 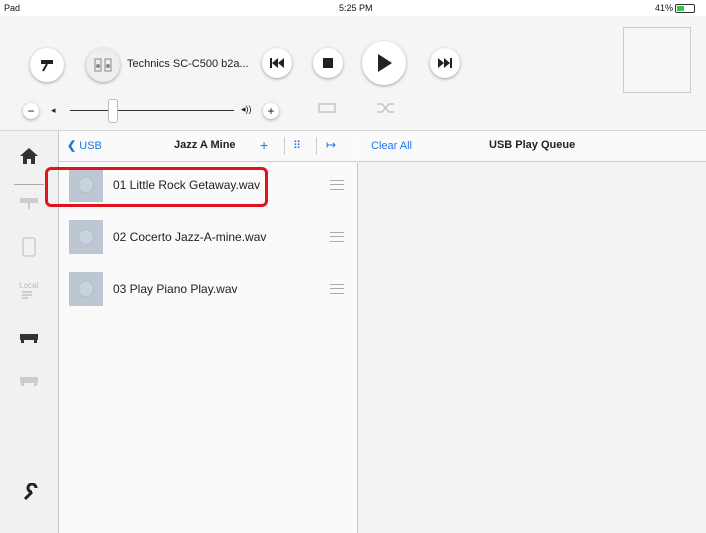 I want to click on queue-header: Clear All USB Play Queue, so click(x=532, y=146).